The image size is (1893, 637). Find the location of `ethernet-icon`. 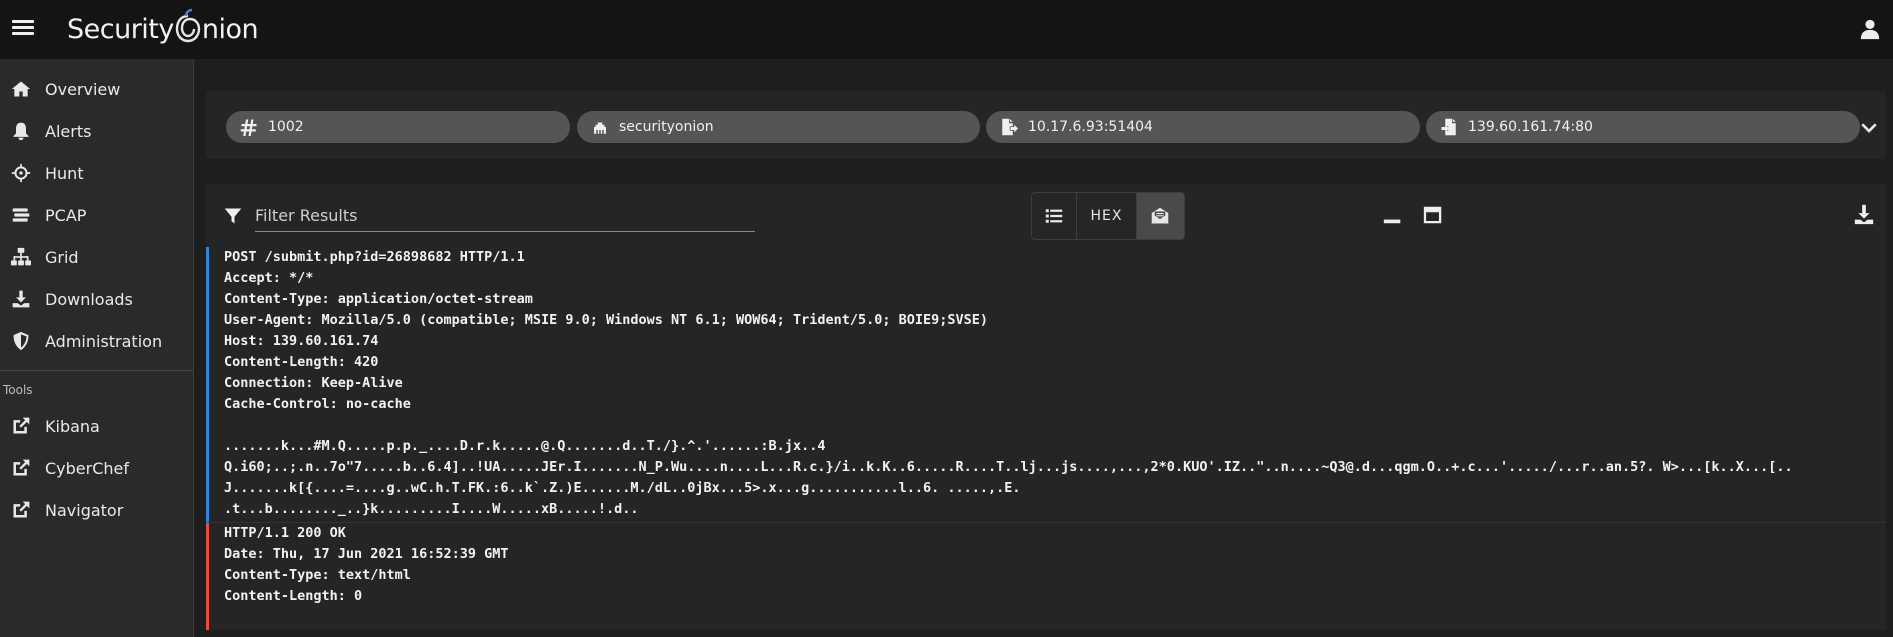

ethernet-icon is located at coordinates (600, 128).